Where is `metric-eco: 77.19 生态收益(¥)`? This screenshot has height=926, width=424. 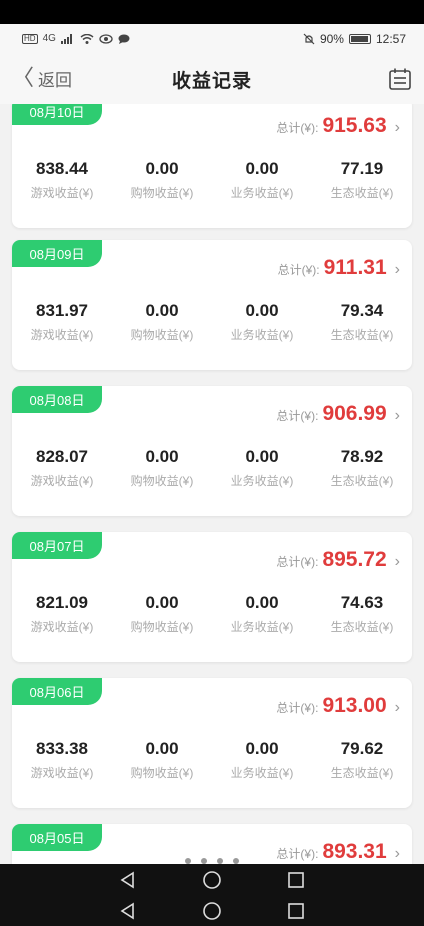
metric-eco: 77.19 生态收益(¥) is located at coordinates (362, 178).